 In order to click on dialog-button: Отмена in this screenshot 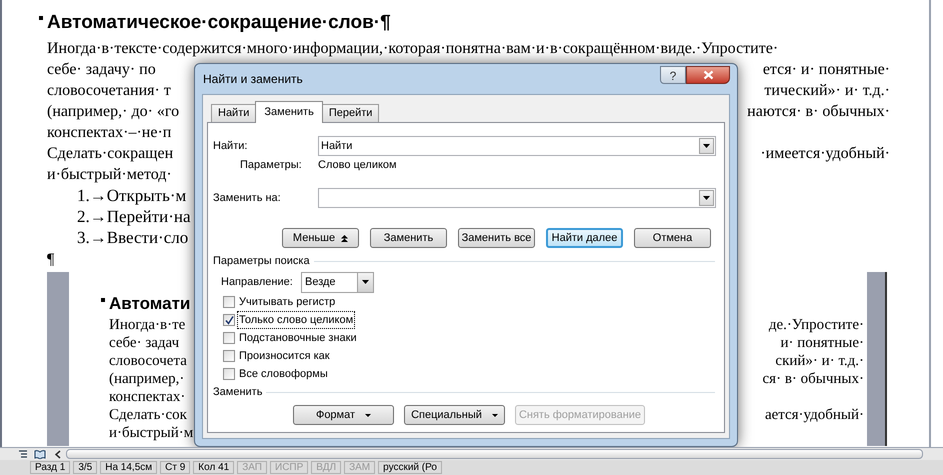, I will do `click(672, 238)`.